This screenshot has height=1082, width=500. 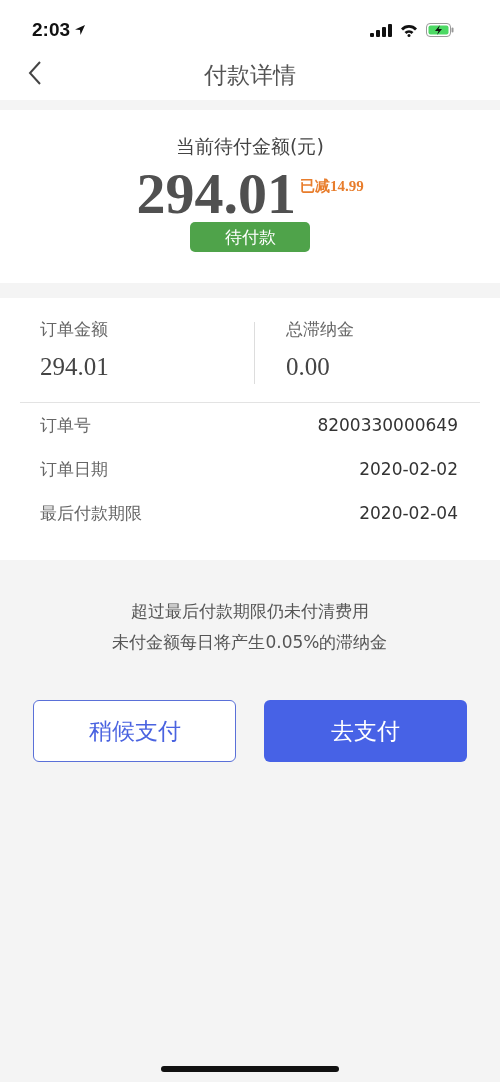 What do you see at coordinates (387, 425) in the screenshot?
I see `detail-value: 8200330000649` at bounding box center [387, 425].